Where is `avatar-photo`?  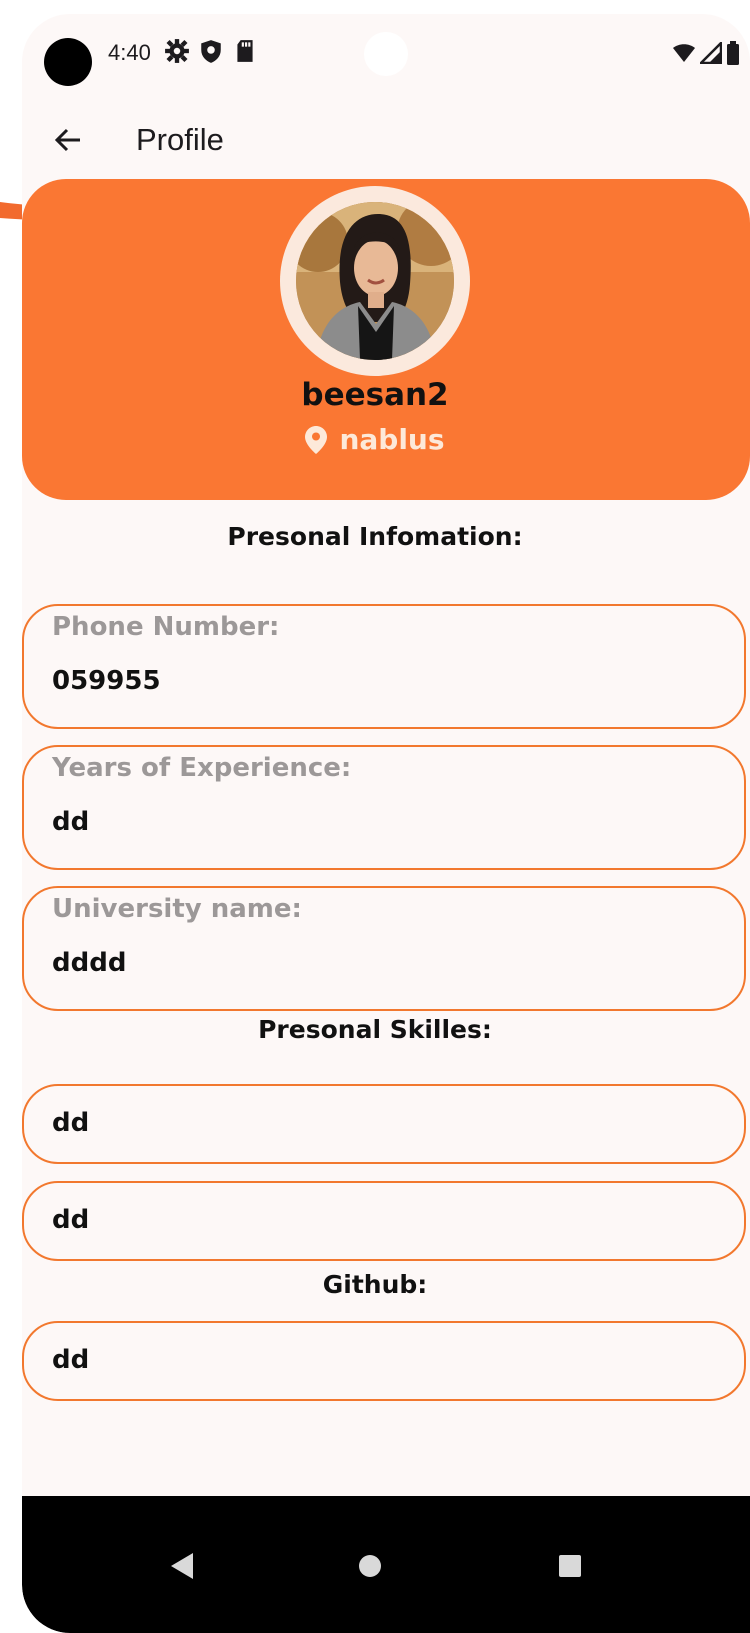 avatar-photo is located at coordinates (375, 281).